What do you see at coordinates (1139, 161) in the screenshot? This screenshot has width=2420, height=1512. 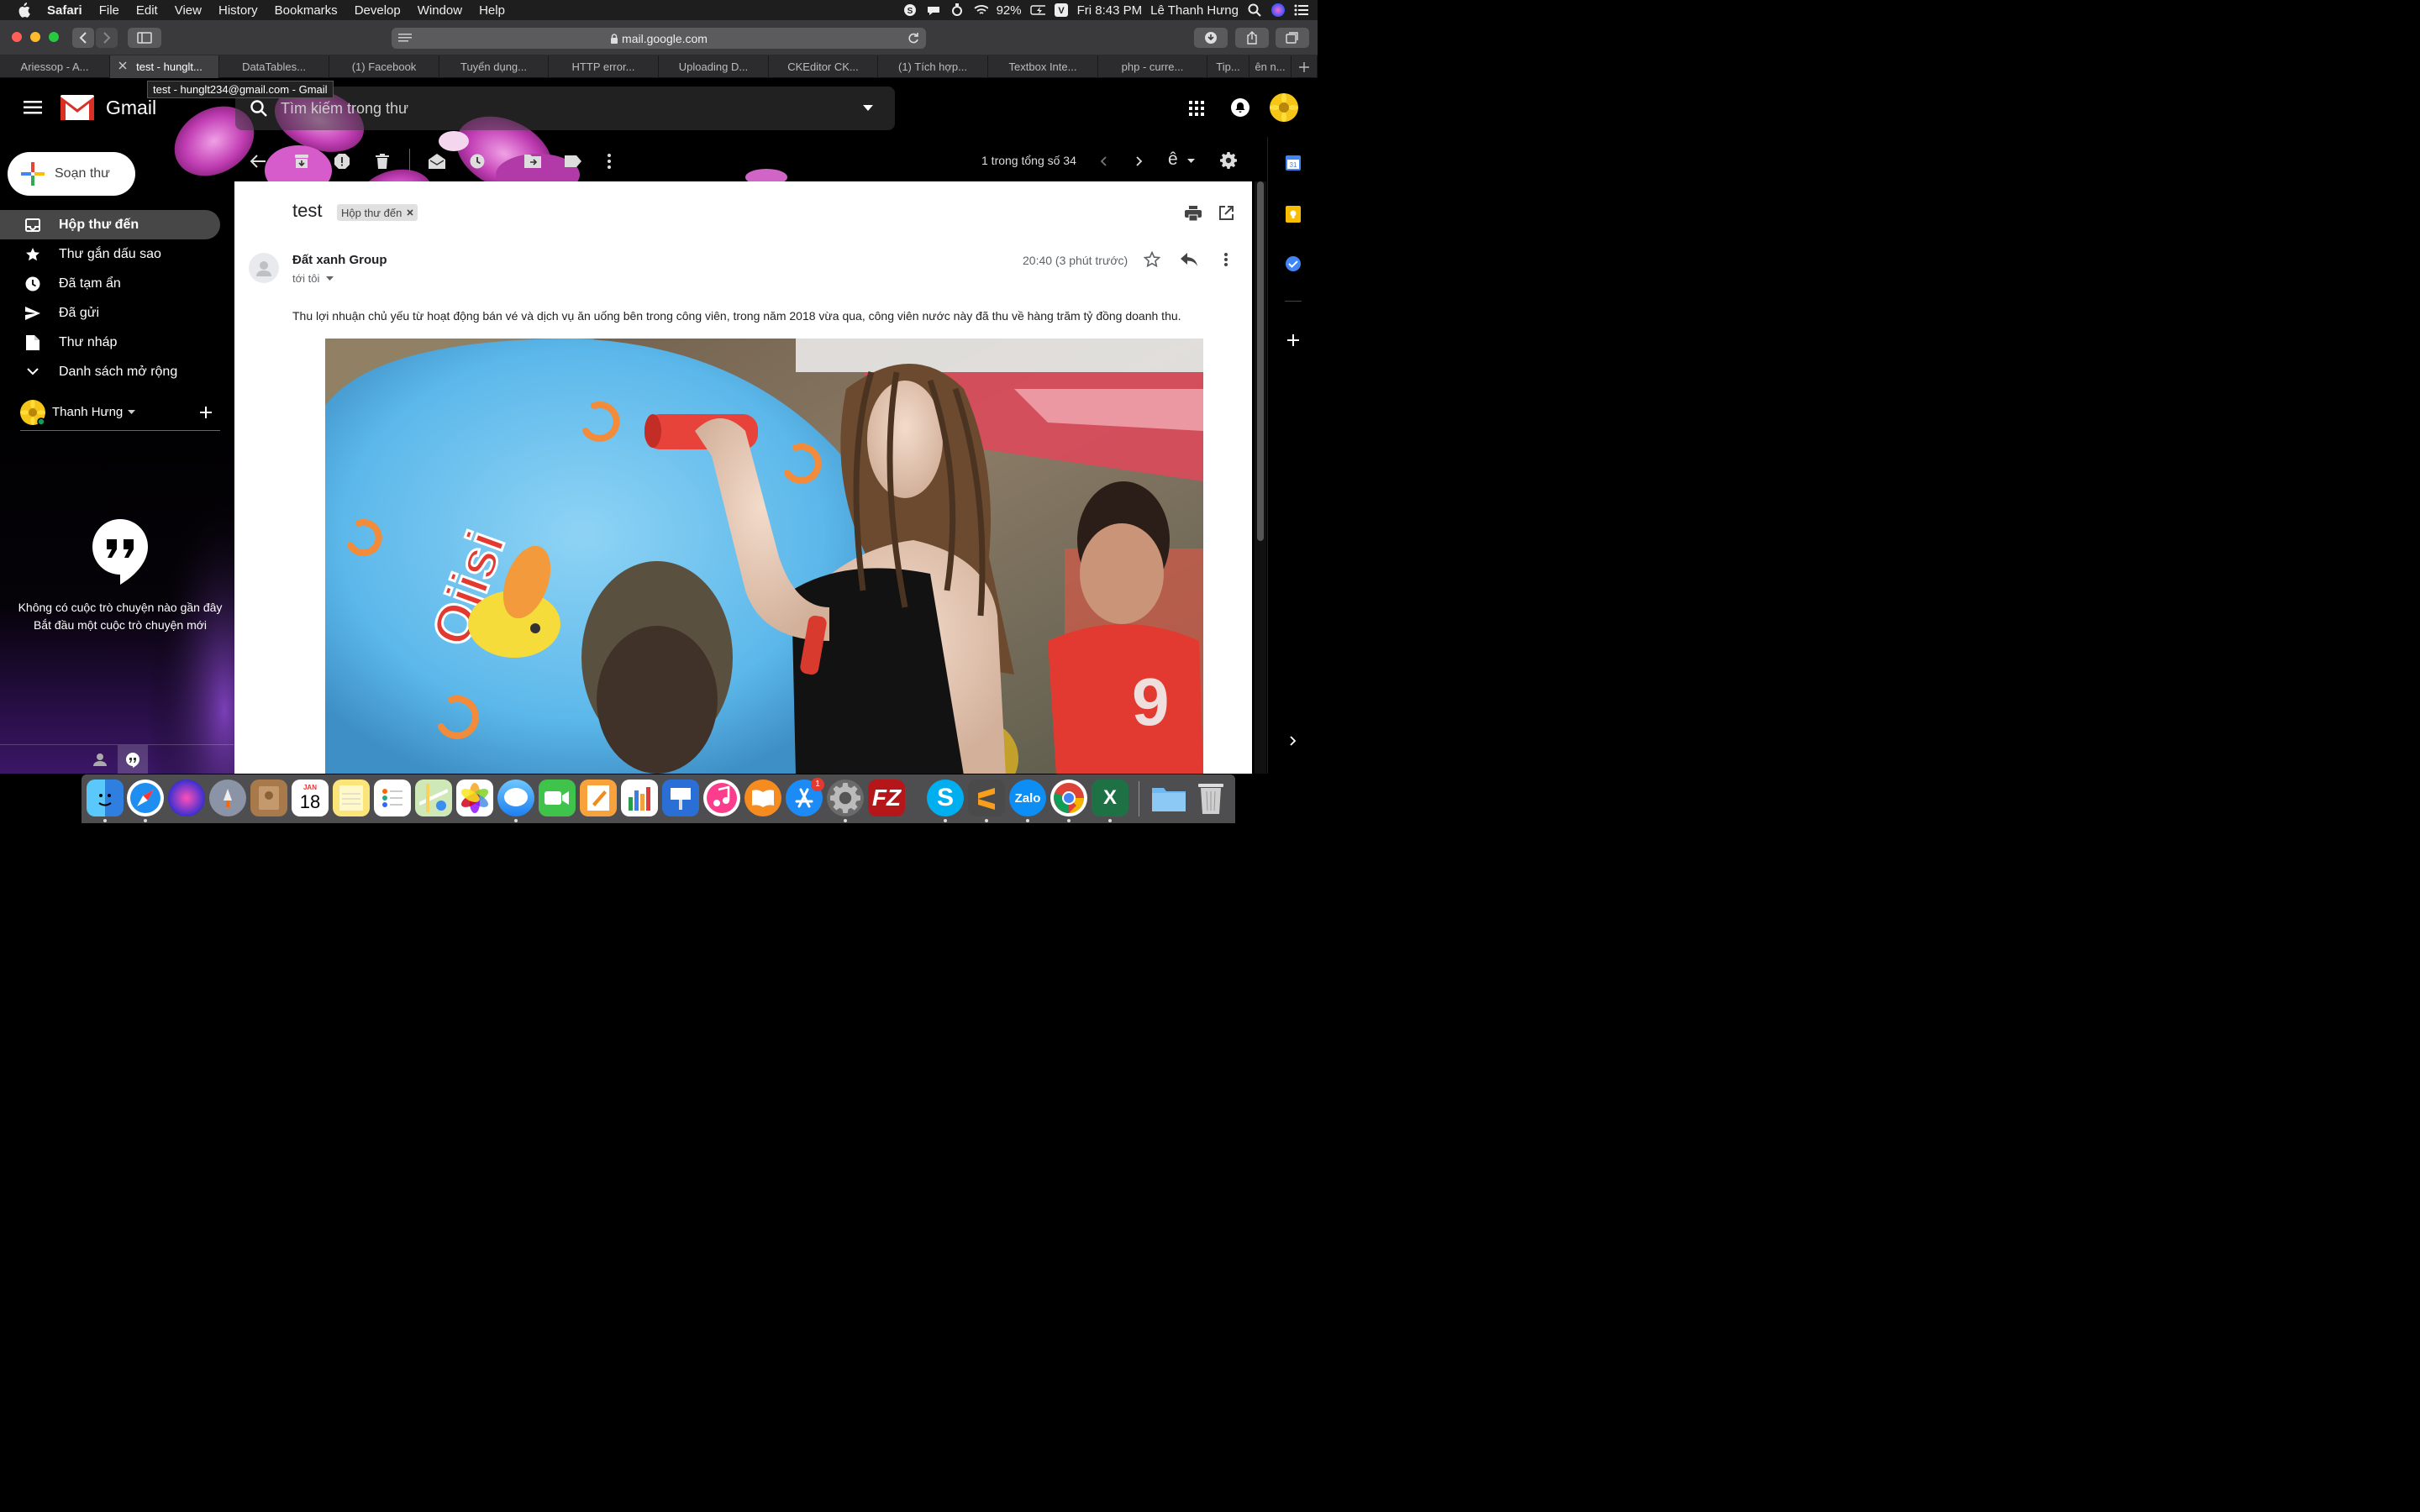 I see `older-message-icon` at bounding box center [1139, 161].